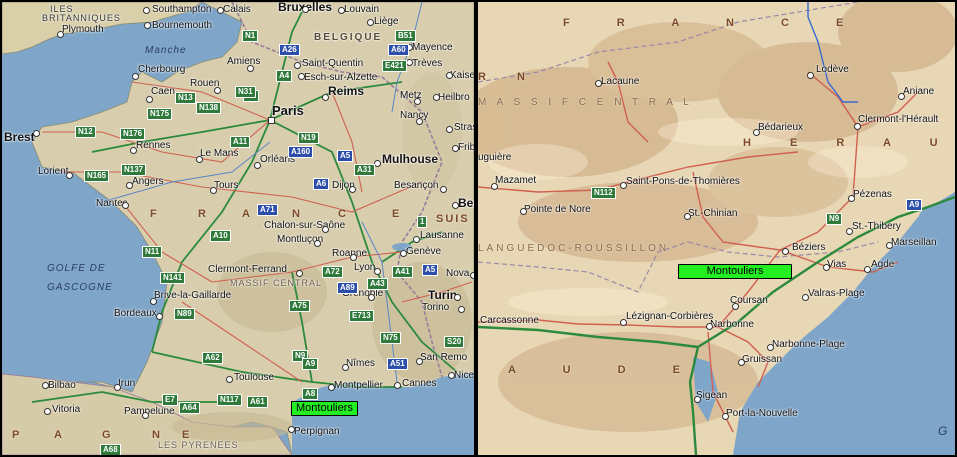  I want to click on overview-city-label: Reims, so click(346, 91).